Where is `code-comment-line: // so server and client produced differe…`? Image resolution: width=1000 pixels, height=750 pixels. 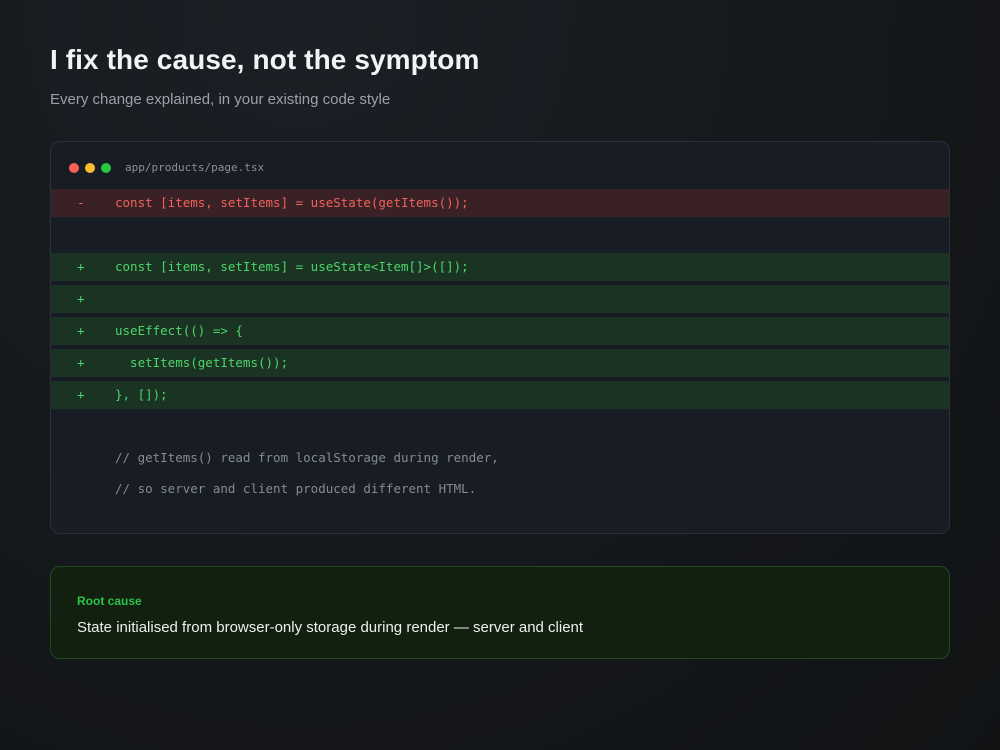 code-comment-line: // so server and client produced differe… is located at coordinates (500, 489).